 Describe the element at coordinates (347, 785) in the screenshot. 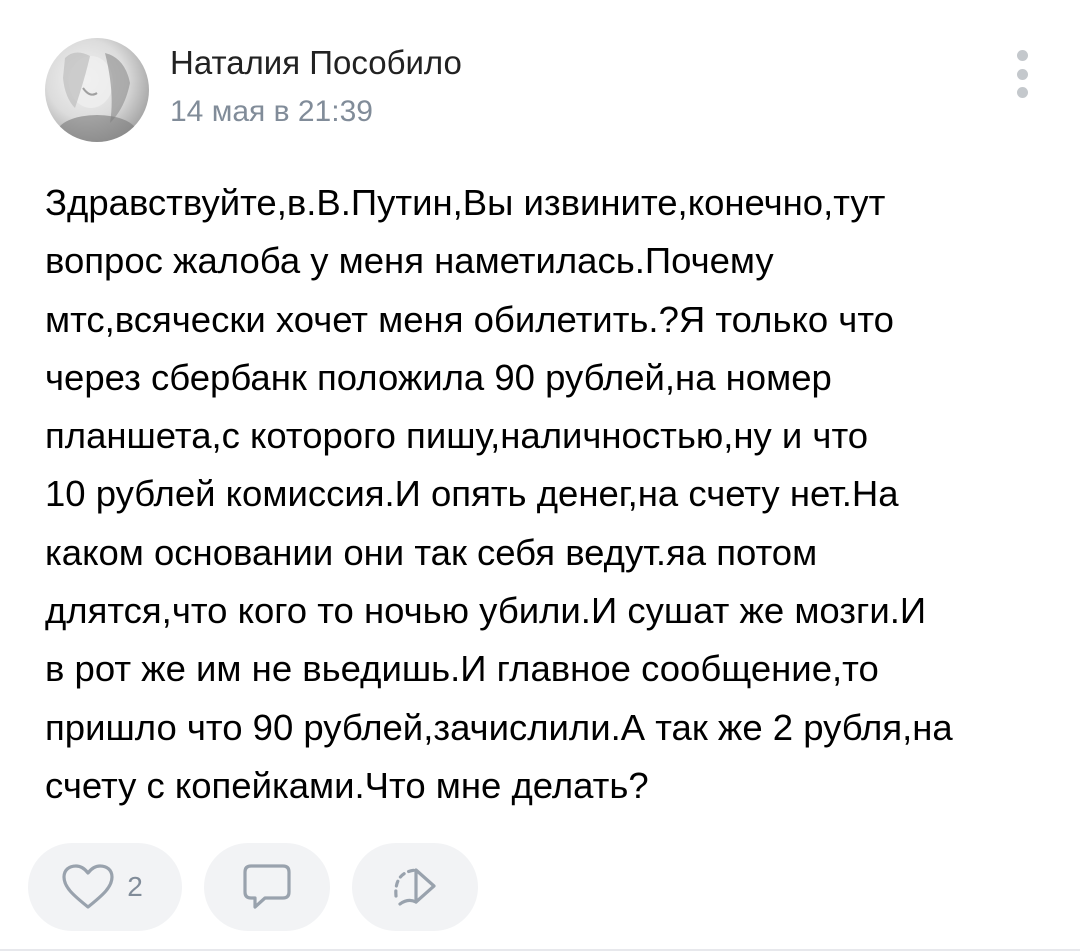

I see `post-text-line: счету с копейками.Что мне делать?` at that location.